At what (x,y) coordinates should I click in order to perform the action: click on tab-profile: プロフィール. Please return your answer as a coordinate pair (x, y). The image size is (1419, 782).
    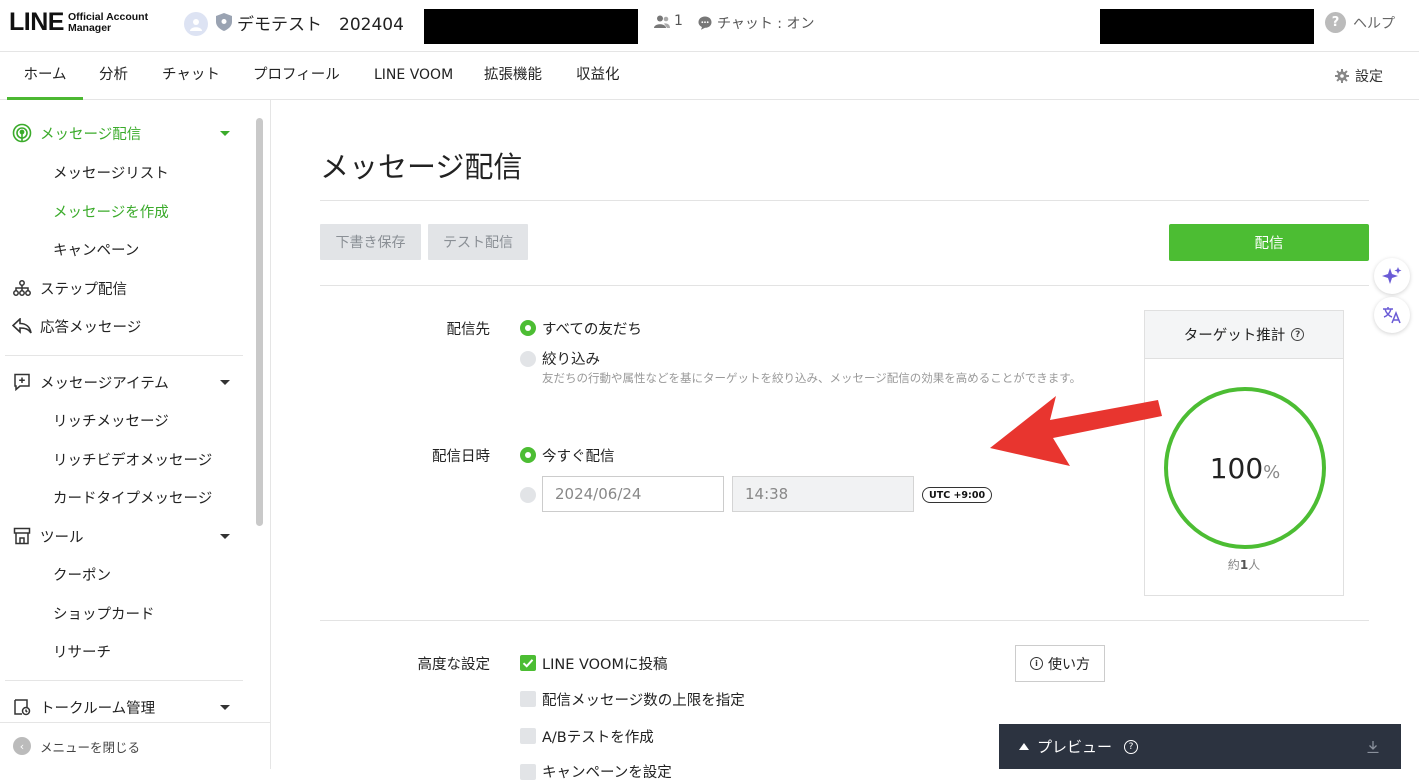
    Looking at the image, I should click on (296, 76).